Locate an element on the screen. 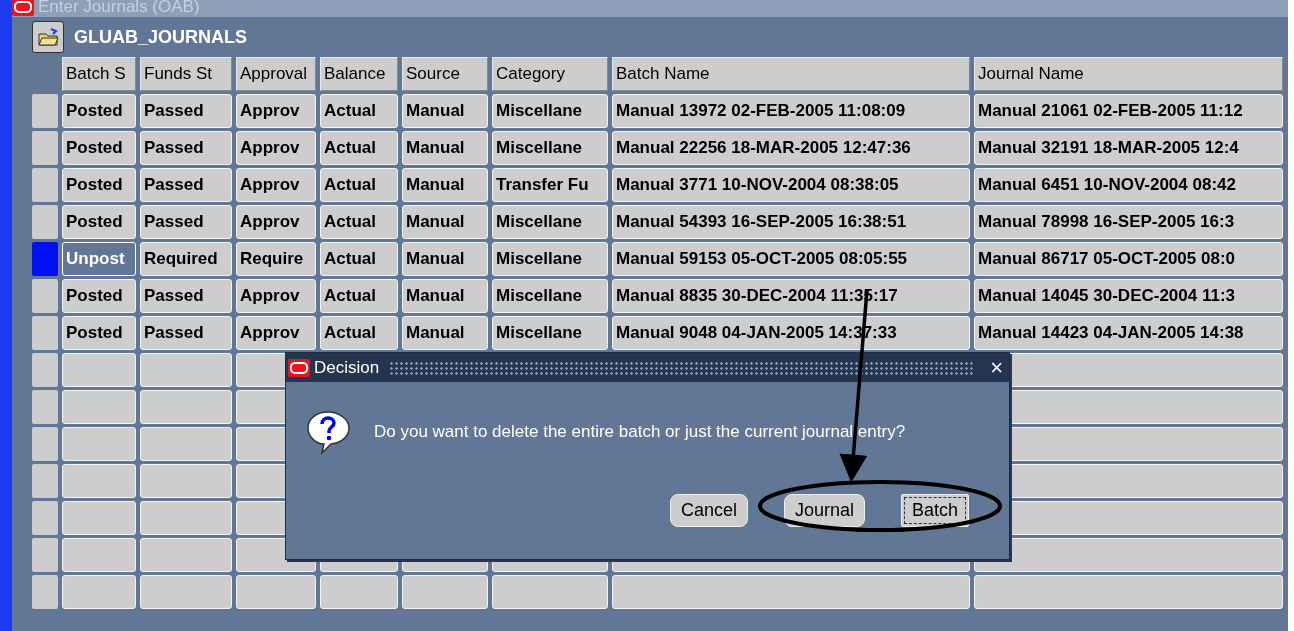  table-cell: Manual 78998 16-SEP-2005 16:3 is located at coordinates (1128, 222).